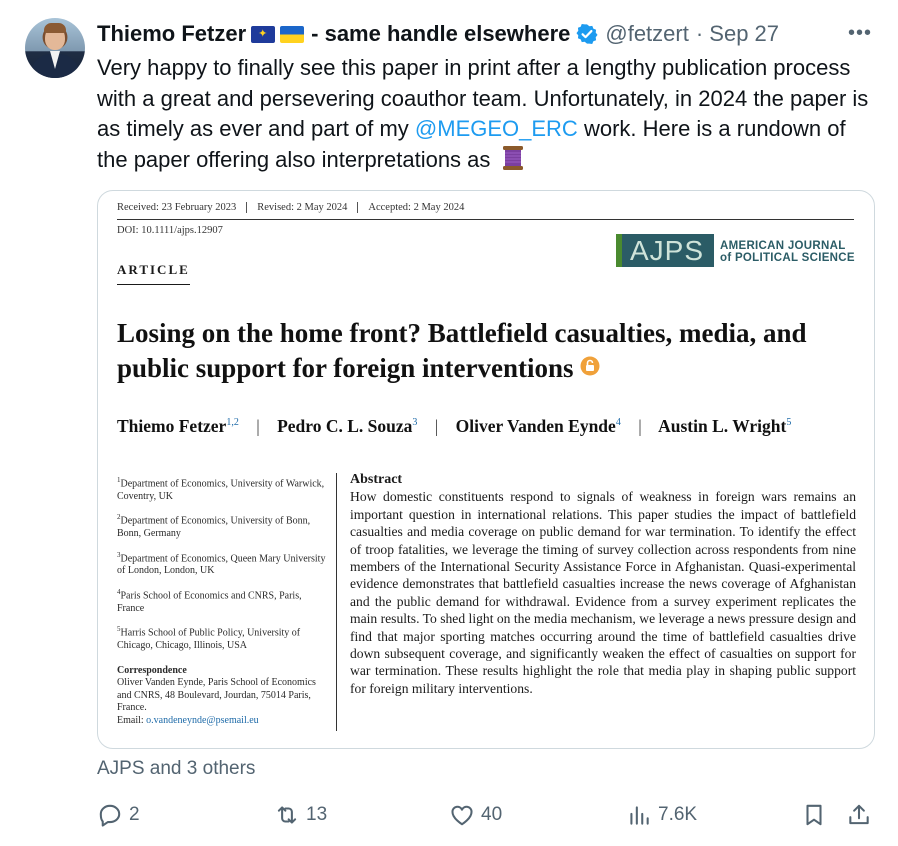 This screenshot has width=898, height=846. Describe the element at coordinates (182, 207) in the screenshot. I see `received-date: Received: 23 February 2023` at that location.